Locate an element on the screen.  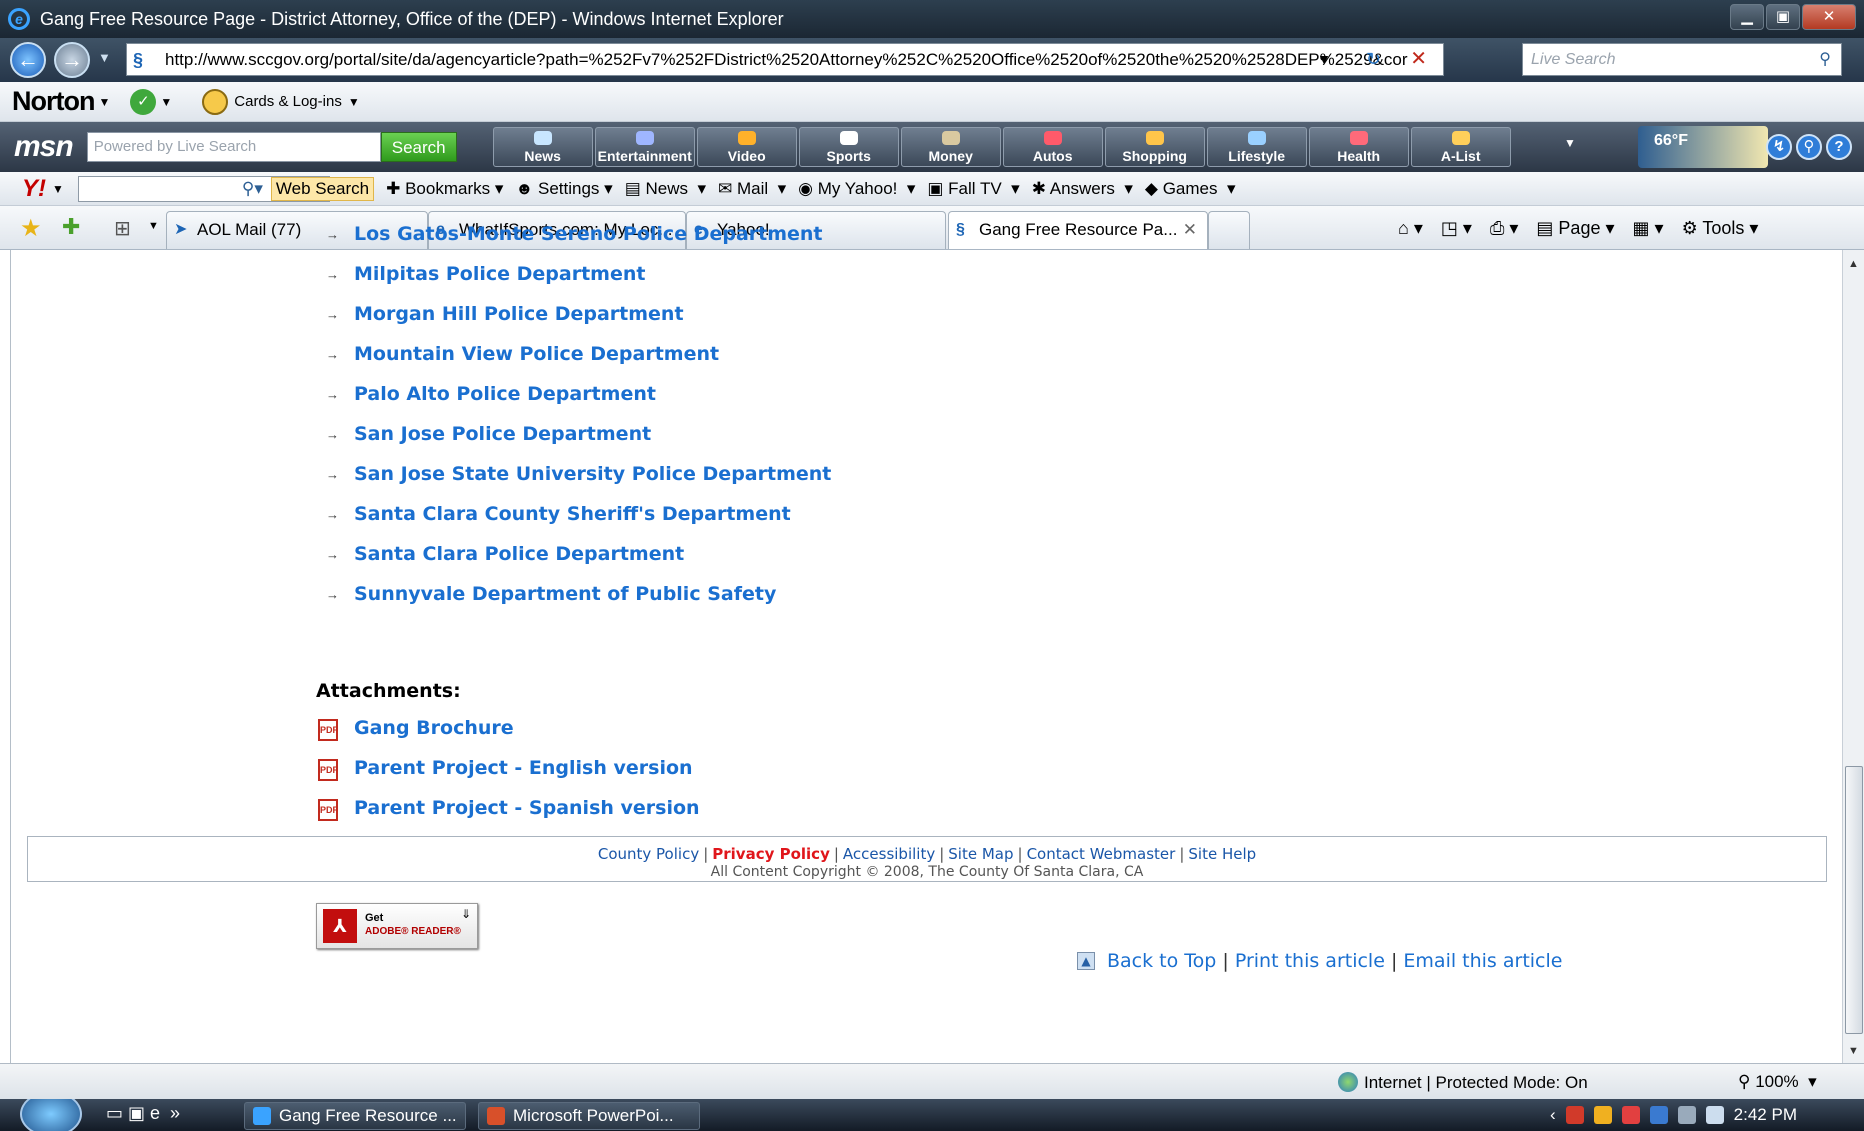
security-zone: Internet | Protected Mode: On is located at coordinates (1463, 1082).